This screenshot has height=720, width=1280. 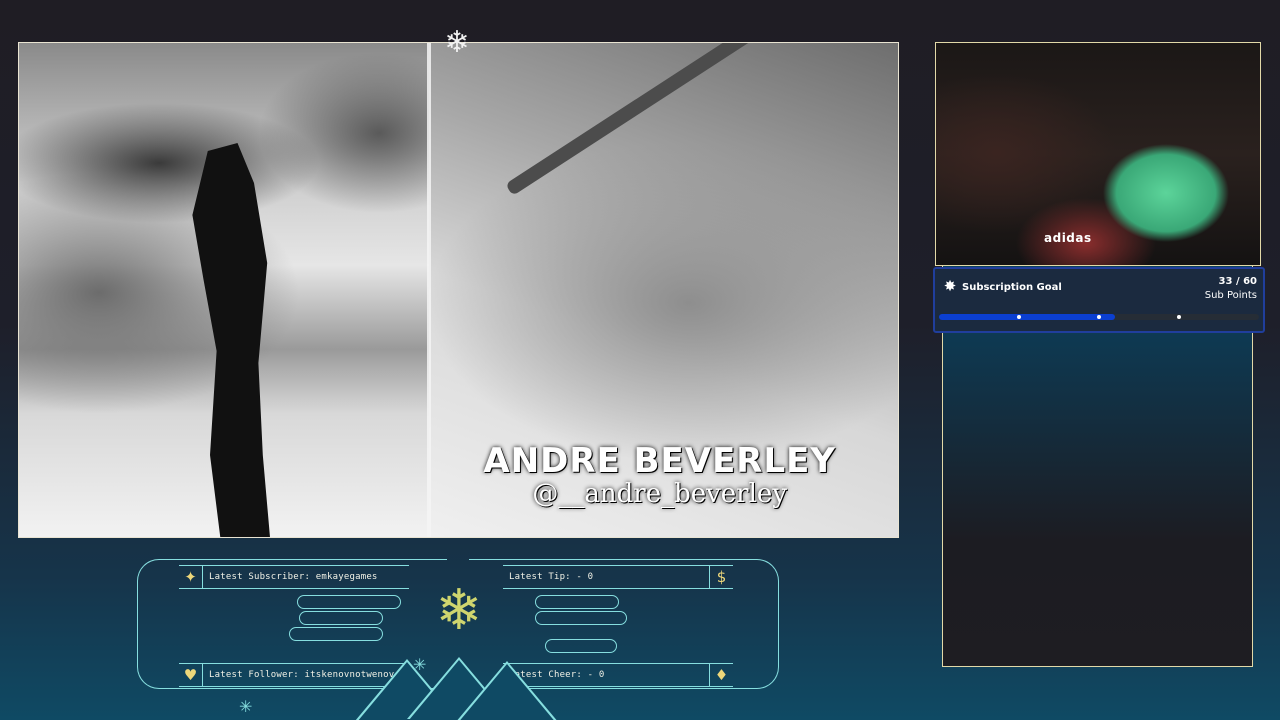 I want to click on video-caption: ANDRE BEVERLEY @__andre_beverley, so click(x=659, y=475).